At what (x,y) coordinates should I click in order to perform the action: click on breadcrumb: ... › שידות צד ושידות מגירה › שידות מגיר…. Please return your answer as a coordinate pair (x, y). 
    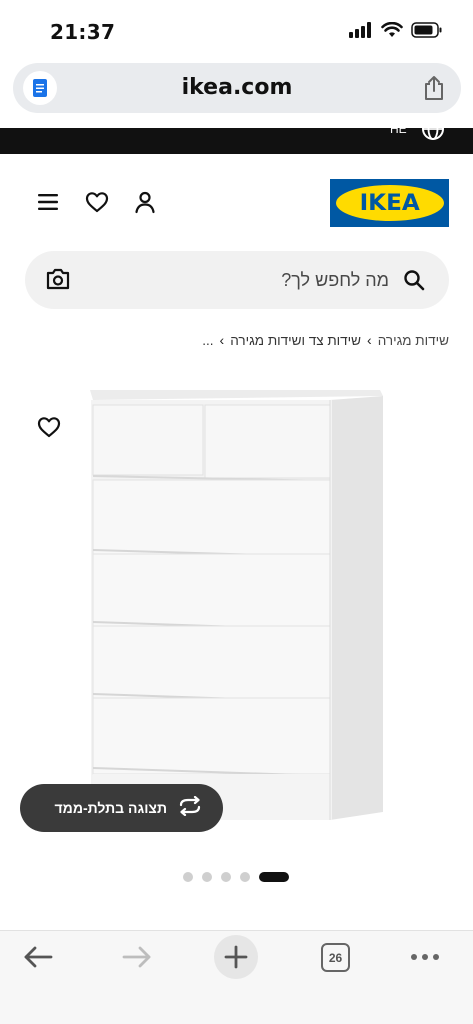
    Looking at the image, I should click on (325, 340).